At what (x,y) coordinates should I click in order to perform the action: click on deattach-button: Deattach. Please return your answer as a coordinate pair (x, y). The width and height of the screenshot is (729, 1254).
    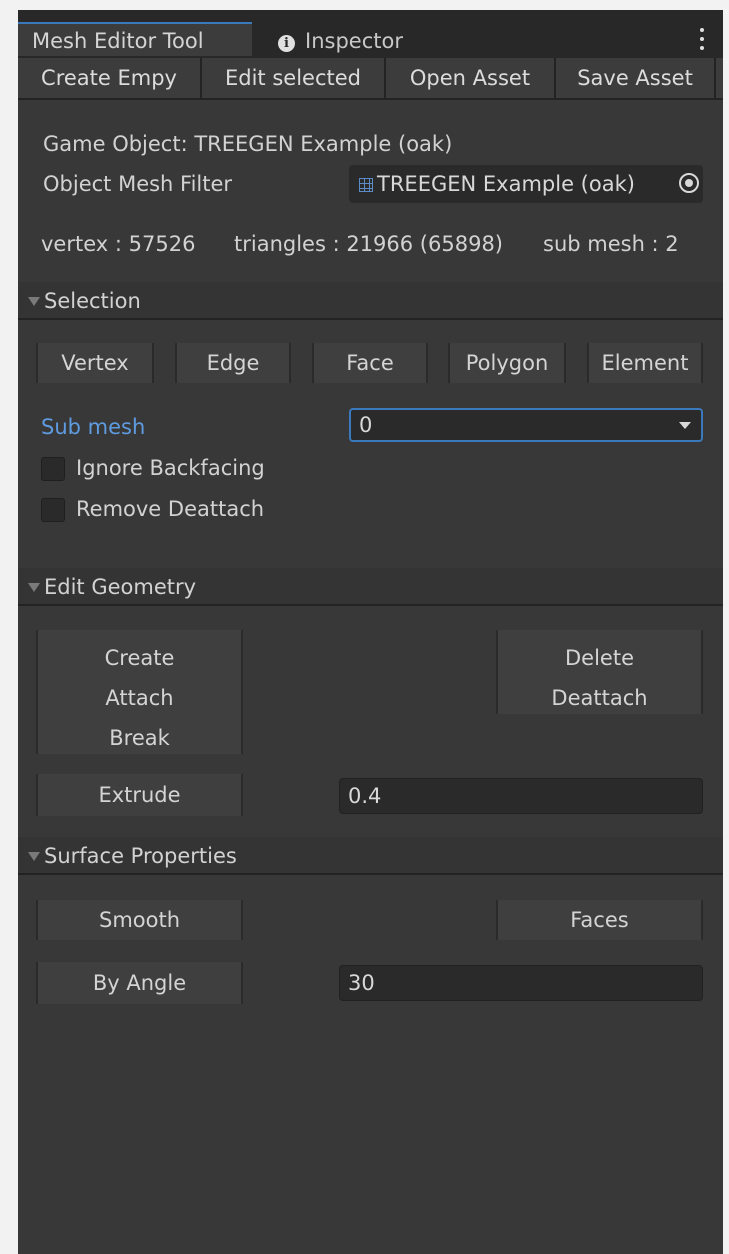
    Looking at the image, I should click on (599, 698).